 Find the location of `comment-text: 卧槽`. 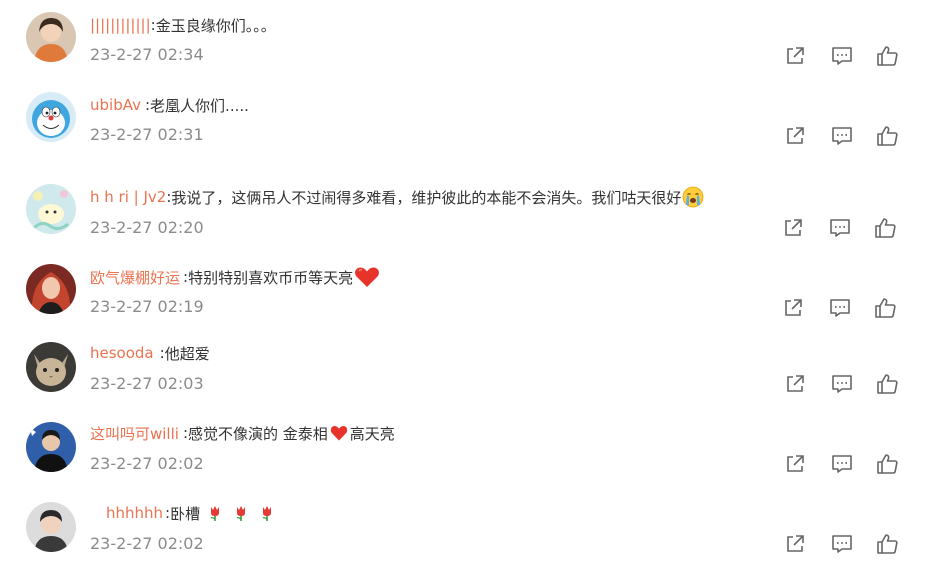

comment-text: 卧槽 is located at coordinates (185, 513).